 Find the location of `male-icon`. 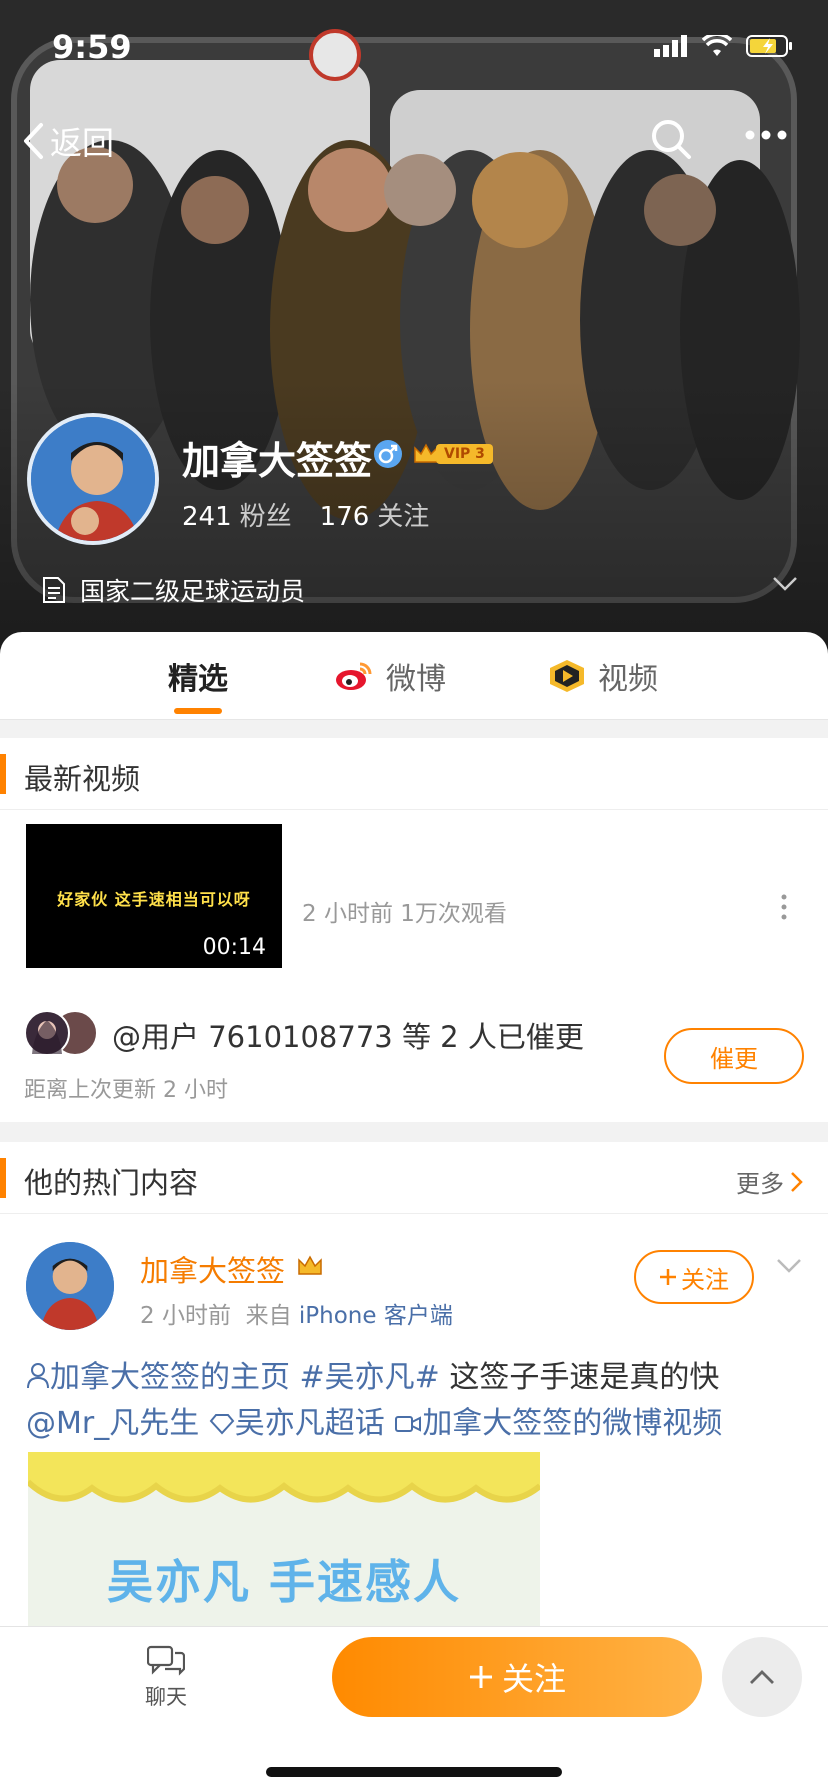

male-icon is located at coordinates (388, 454).